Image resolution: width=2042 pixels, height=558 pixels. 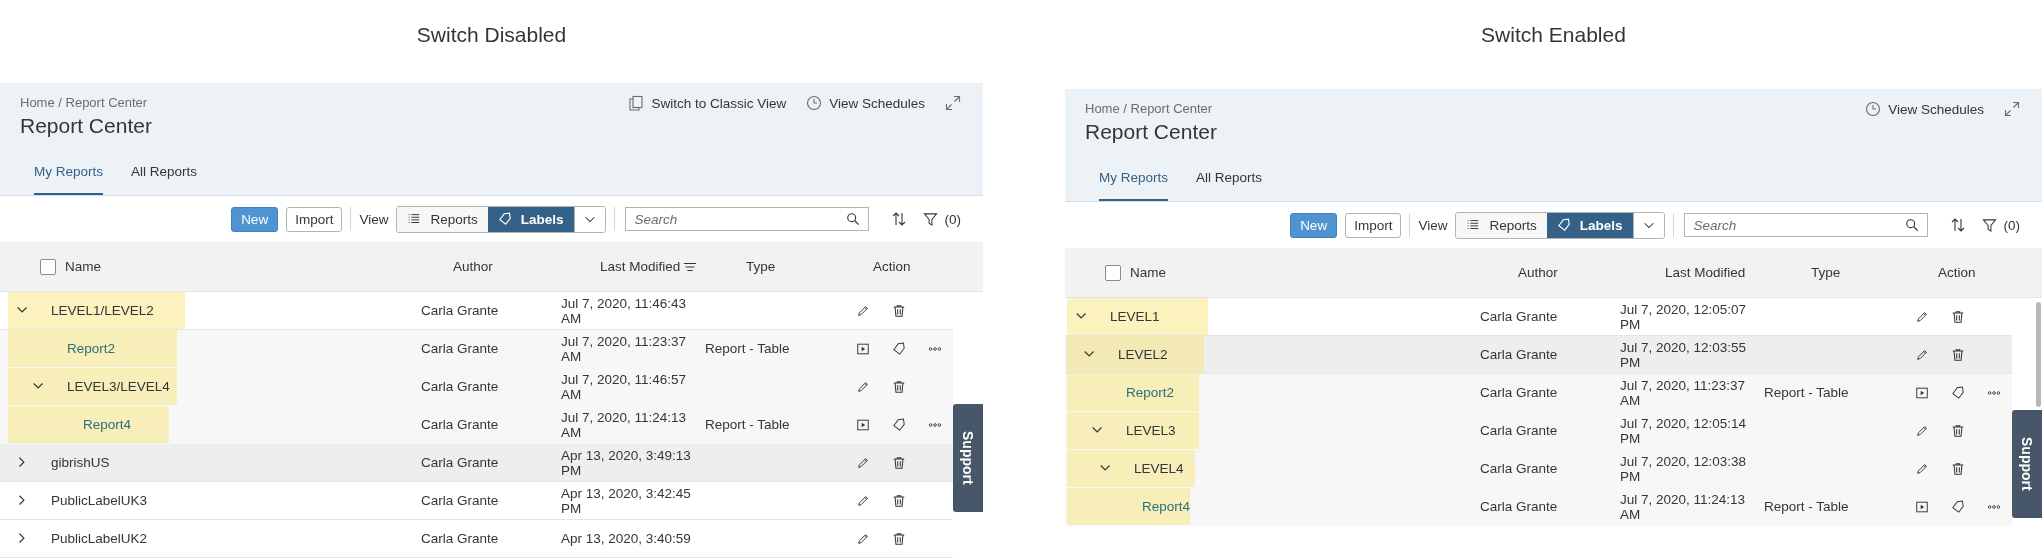 I want to click on label-name: LEVEL2, so click(x=1143, y=354).